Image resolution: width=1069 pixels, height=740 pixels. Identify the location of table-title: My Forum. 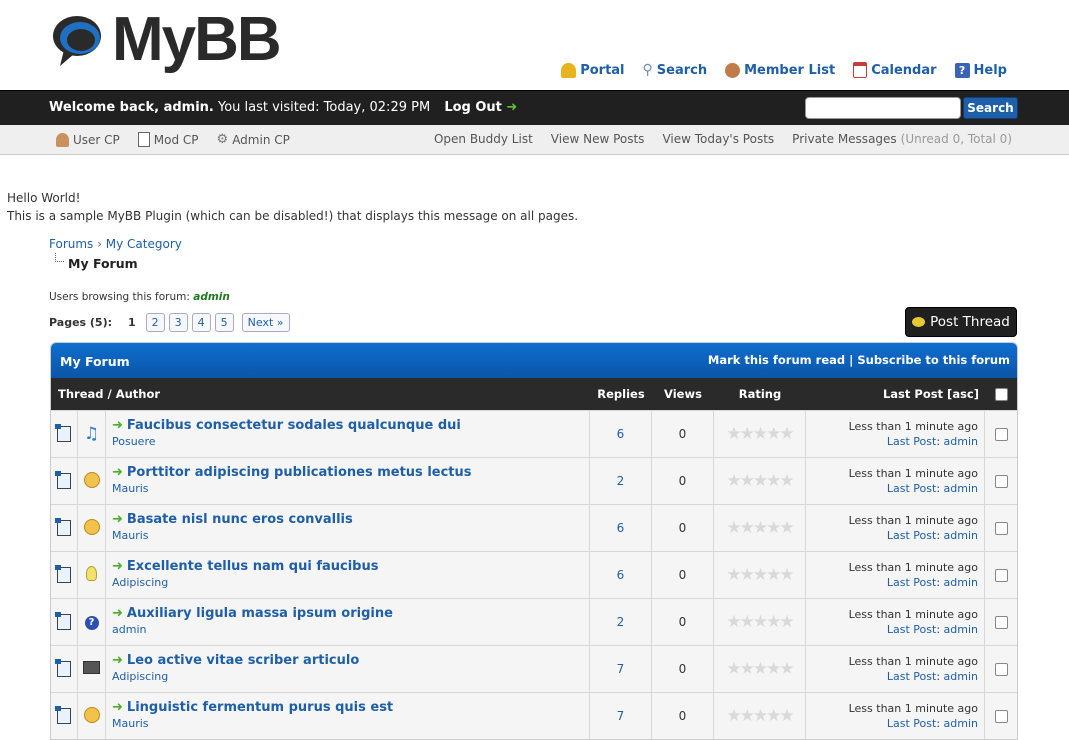
(95, 361).